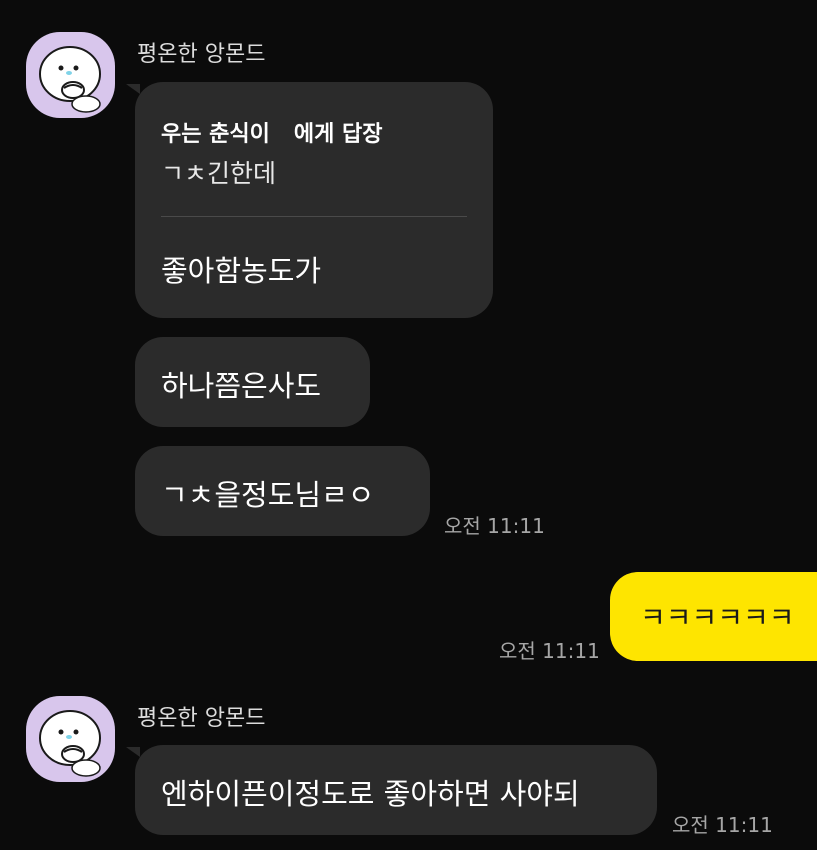  Describe the element at coordinates (241, 386) in the screenshot. I see `message-text: 하나쯤은사도` at that location.